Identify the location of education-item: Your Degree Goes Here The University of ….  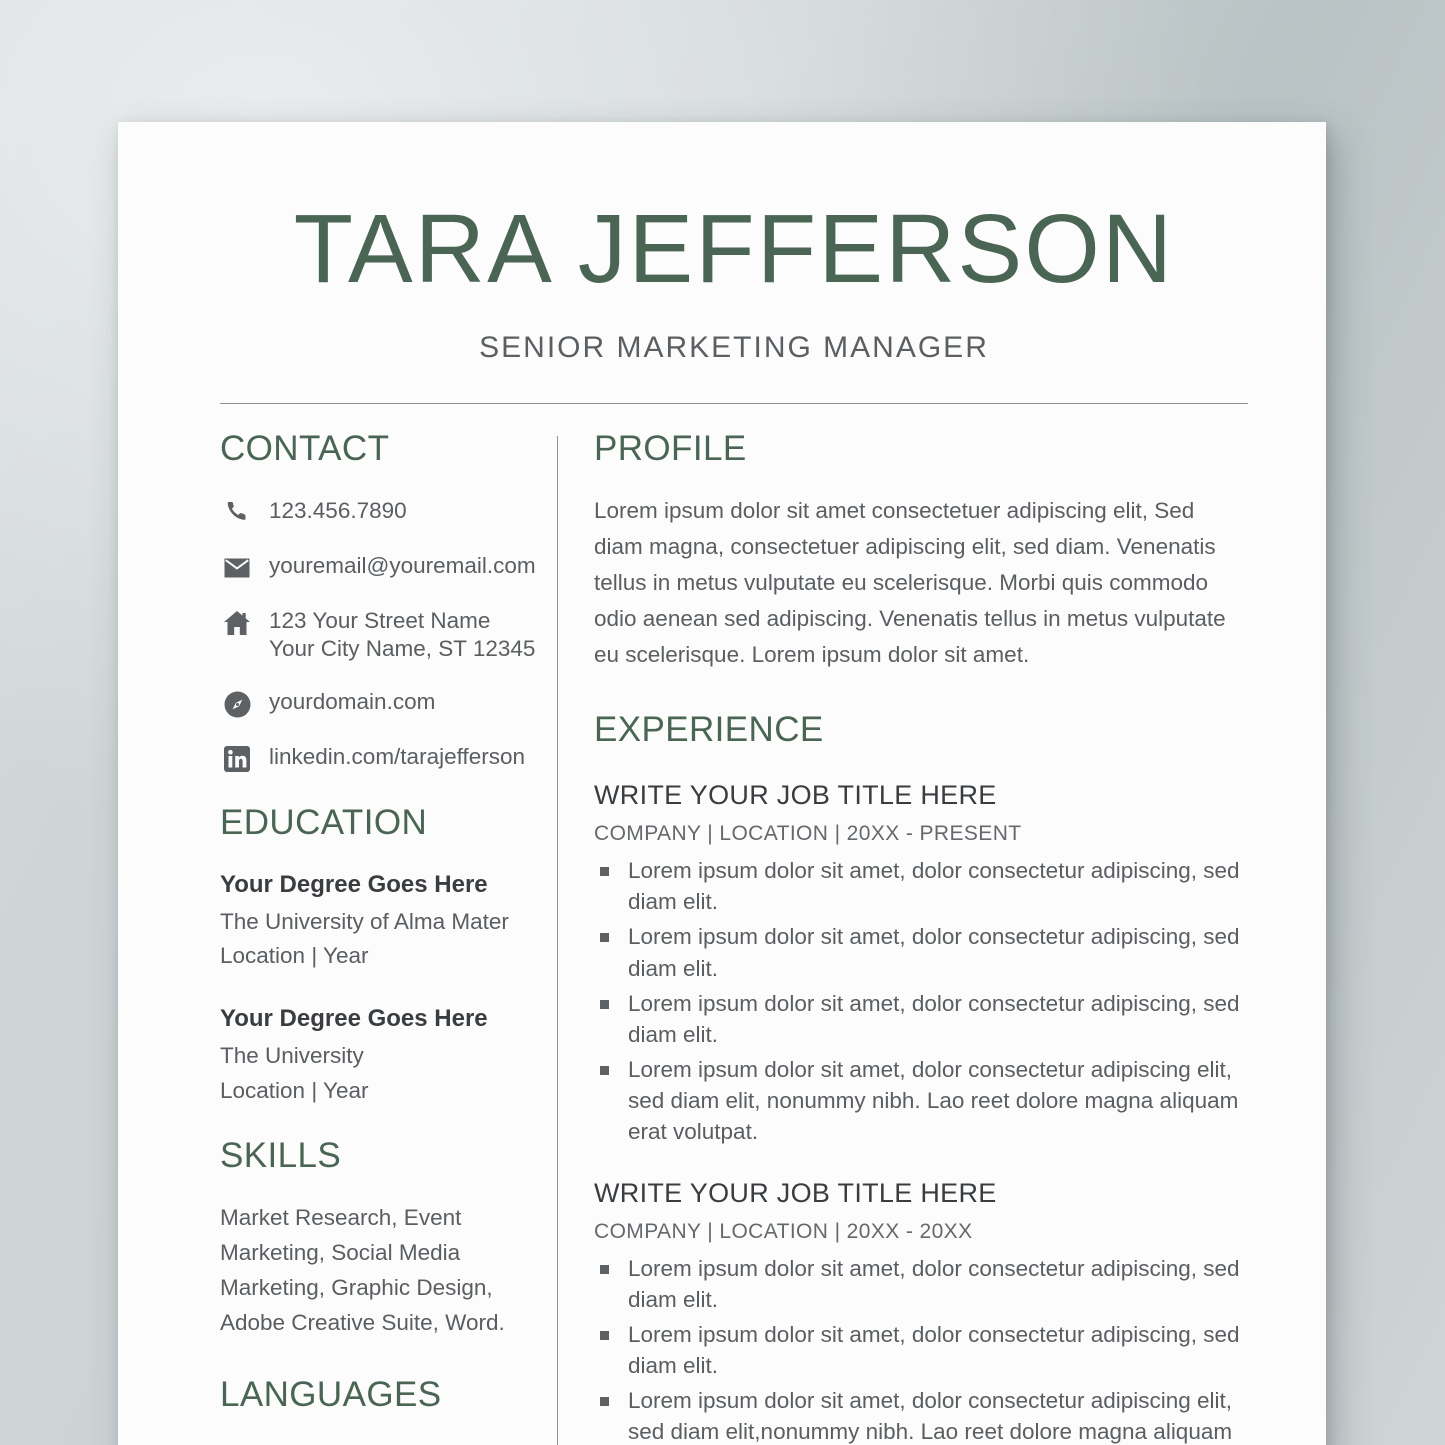
(379, 921).